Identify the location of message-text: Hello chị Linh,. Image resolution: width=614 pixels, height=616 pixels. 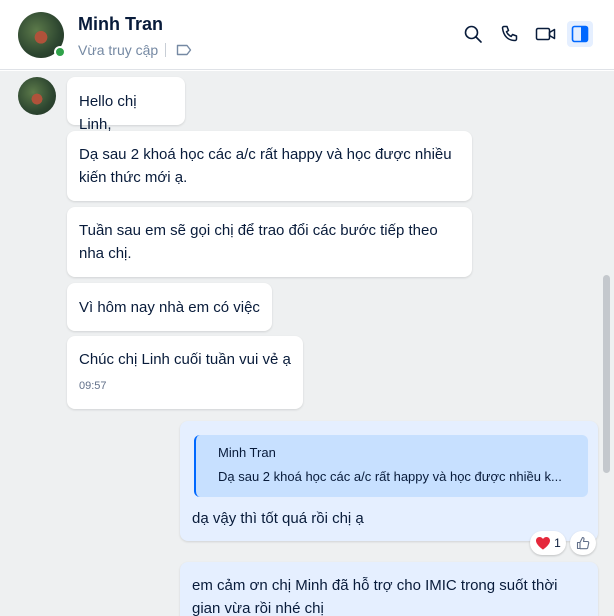
(108, 113).